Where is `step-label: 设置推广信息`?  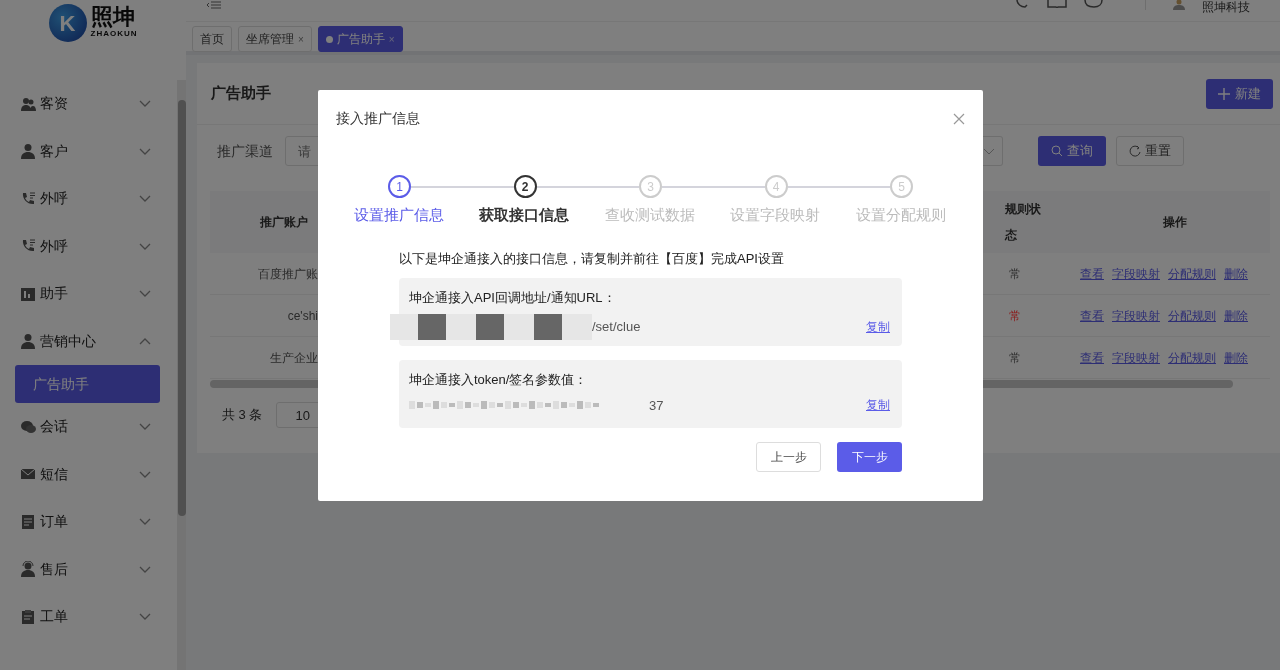
step-label: 设置推广信息 is located at coordinates (398, 214).